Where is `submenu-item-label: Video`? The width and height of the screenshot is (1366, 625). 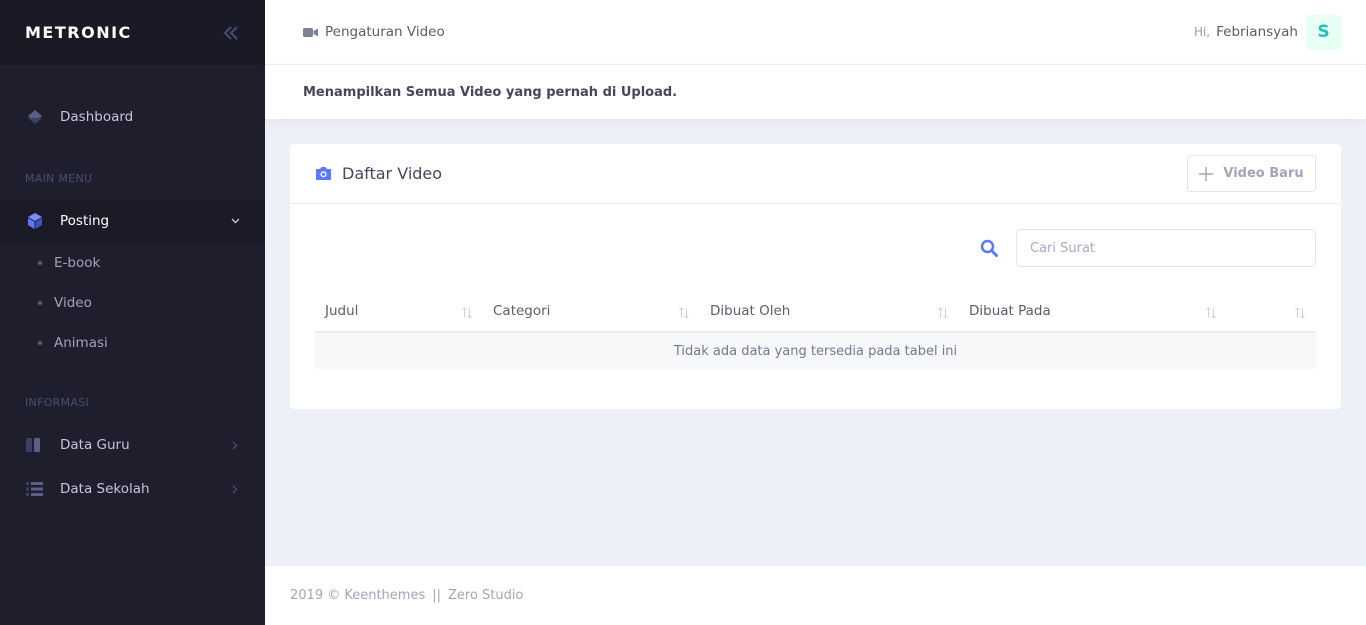
submenu-item-label: Video is located at coordinates (73, 303).